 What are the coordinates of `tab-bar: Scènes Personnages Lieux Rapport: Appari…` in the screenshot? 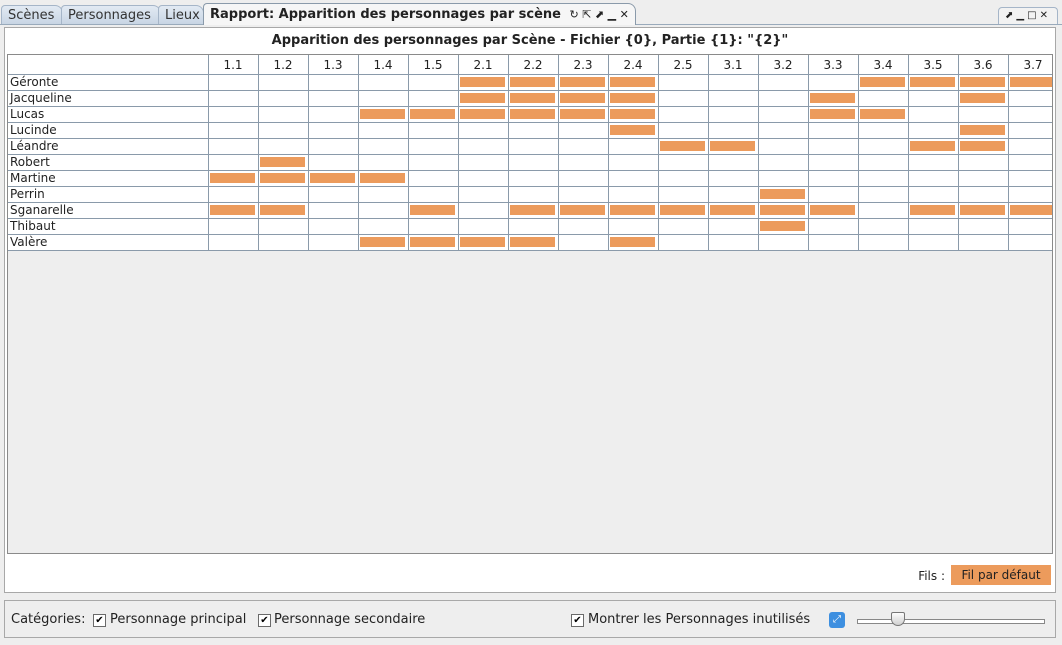 It's located at (531, 13).